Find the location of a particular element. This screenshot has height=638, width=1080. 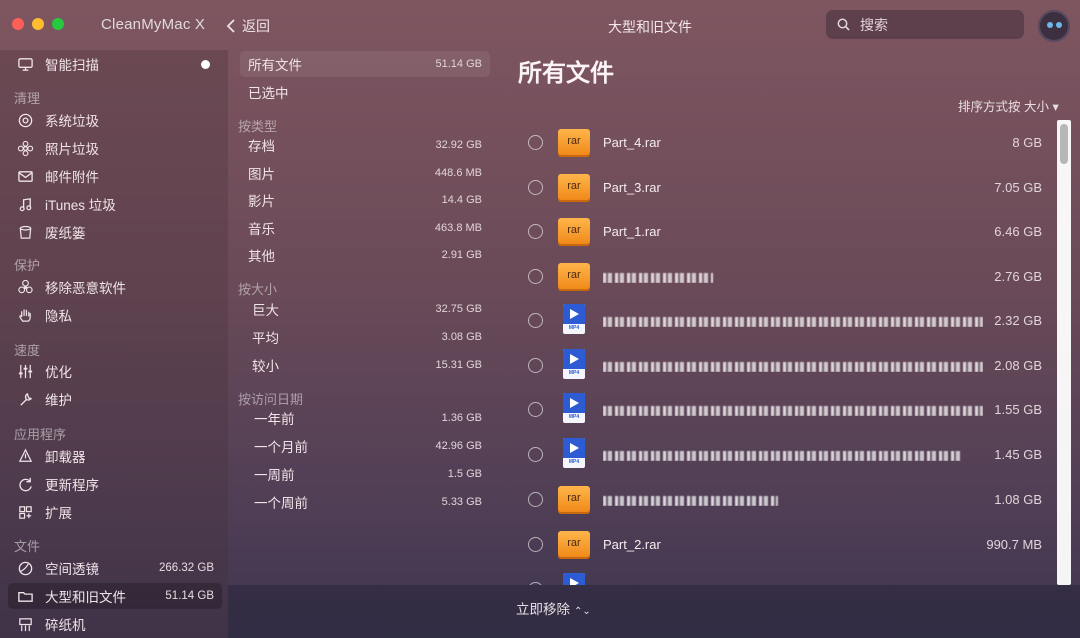

bottom-bar: 立即移除 ⌃⌄ is located at coordinates (654, 611).